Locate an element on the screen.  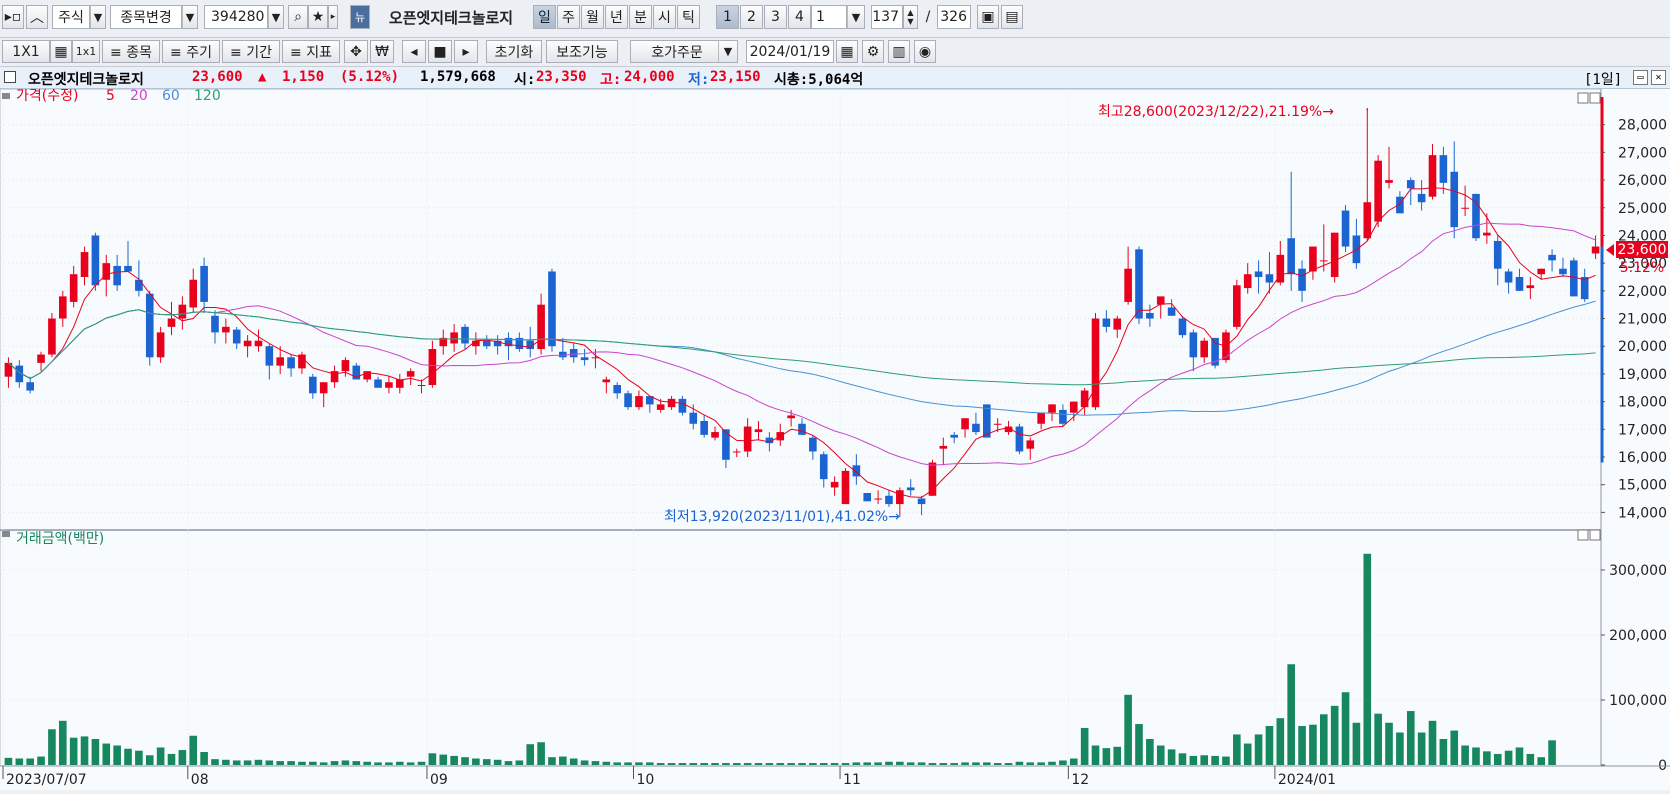
x-tick-label: 10 is located at coordinates (646, 780).